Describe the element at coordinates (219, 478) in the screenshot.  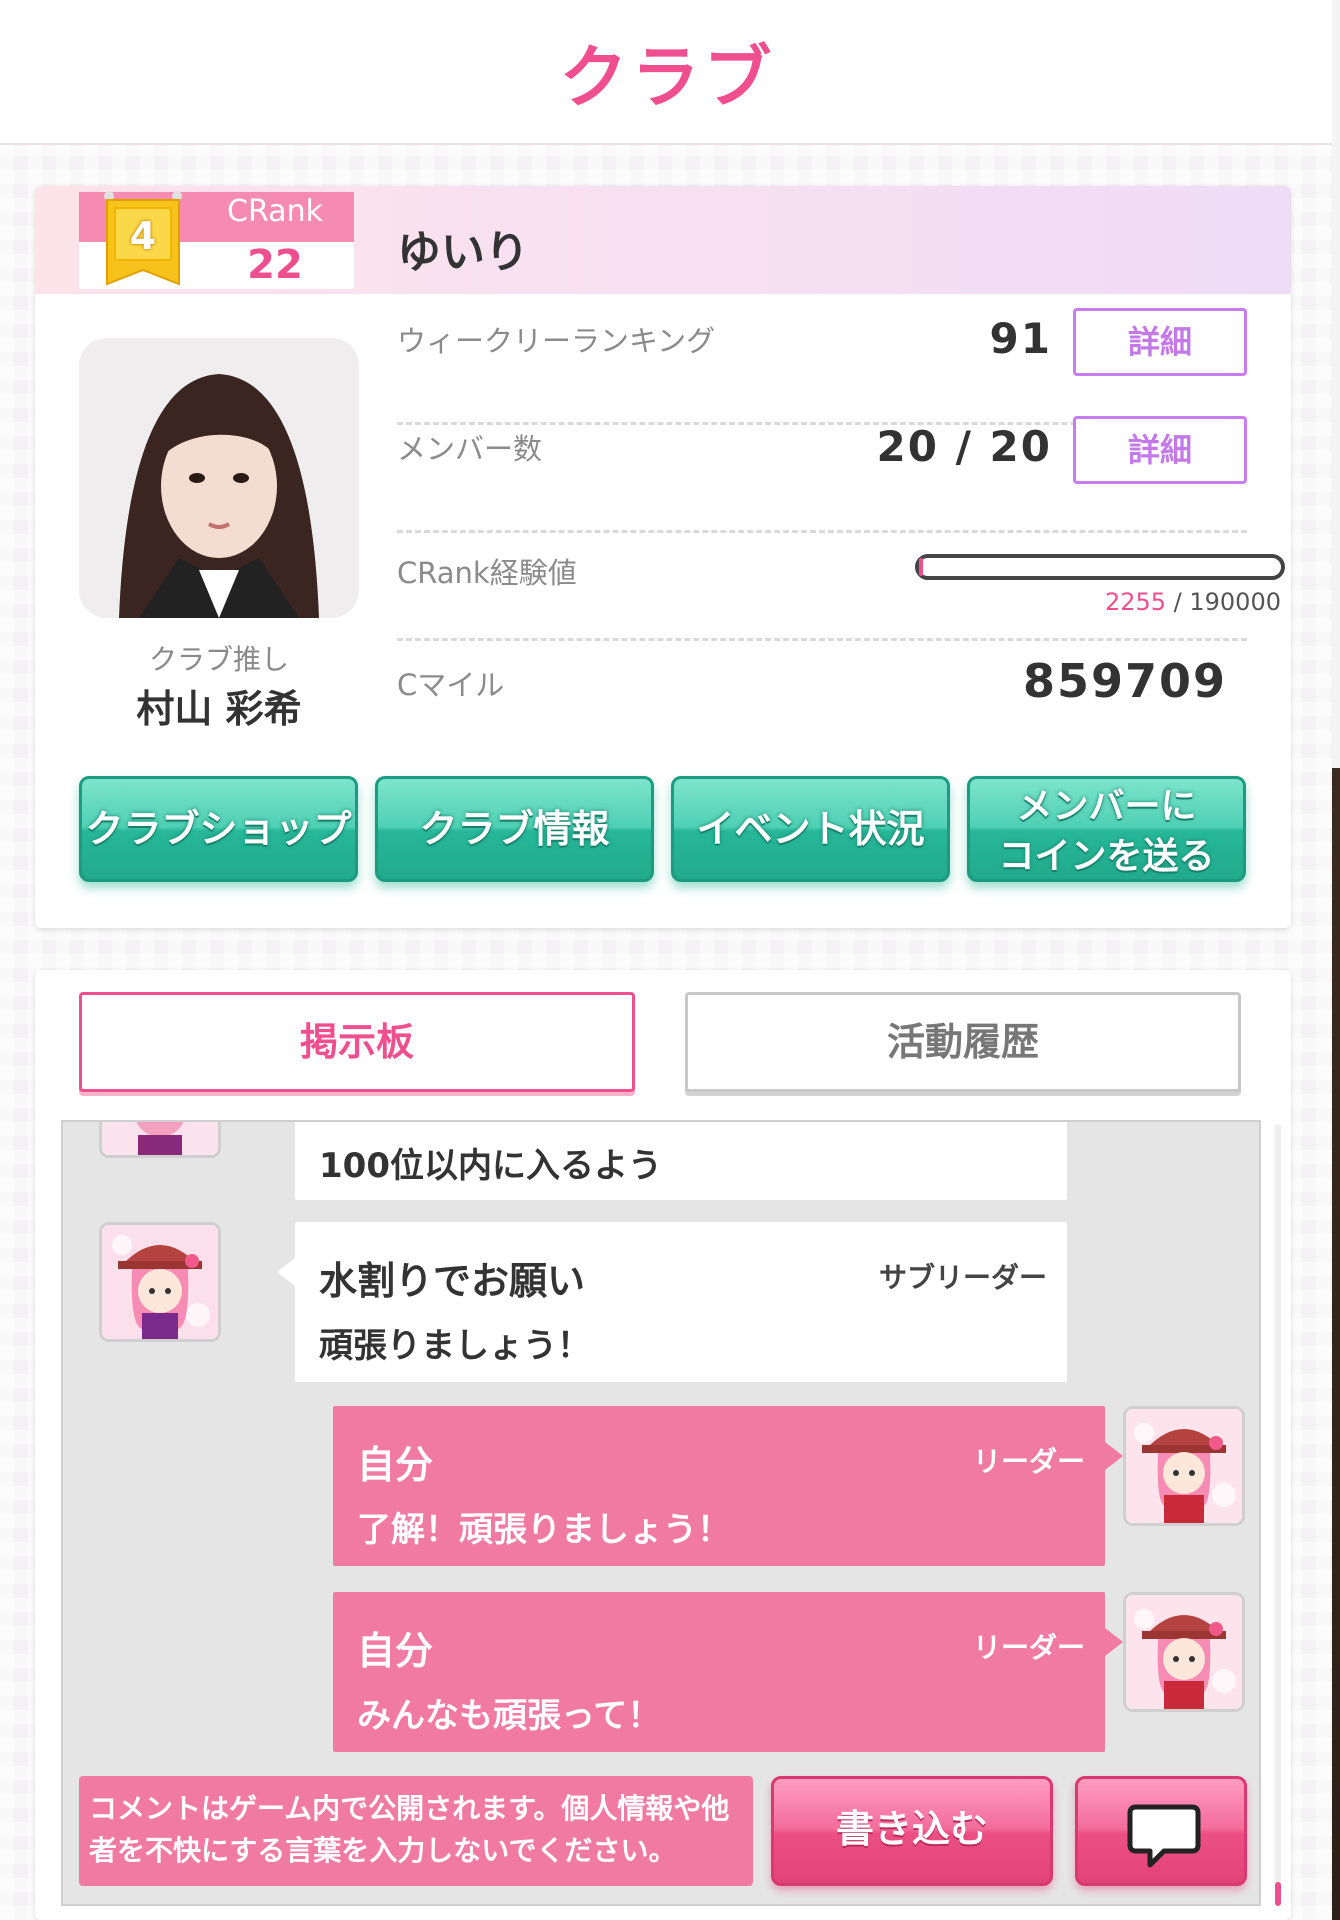
I see `oshi-photo` at that location.